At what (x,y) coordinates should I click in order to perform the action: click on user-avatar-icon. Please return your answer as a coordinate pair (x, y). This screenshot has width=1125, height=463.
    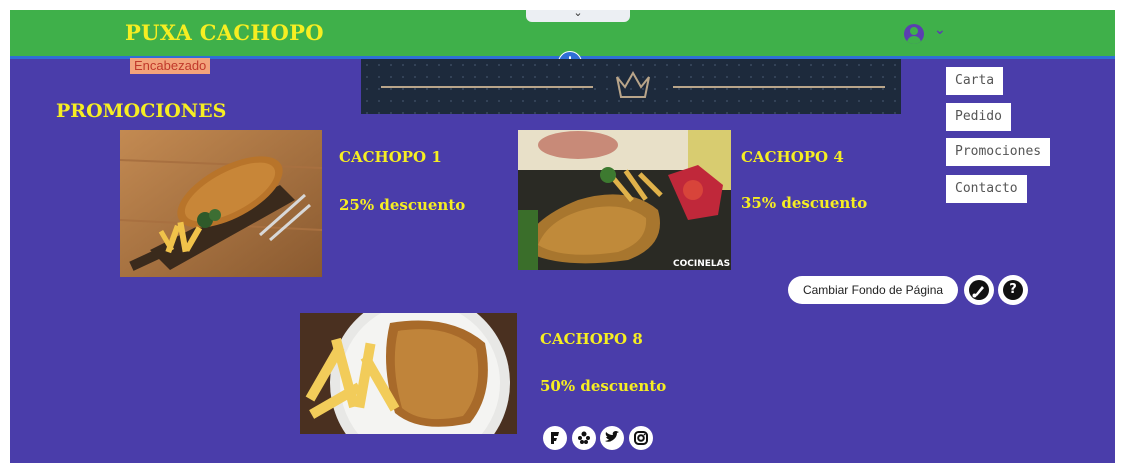
    Looking at the image, I should click on (914, 34).